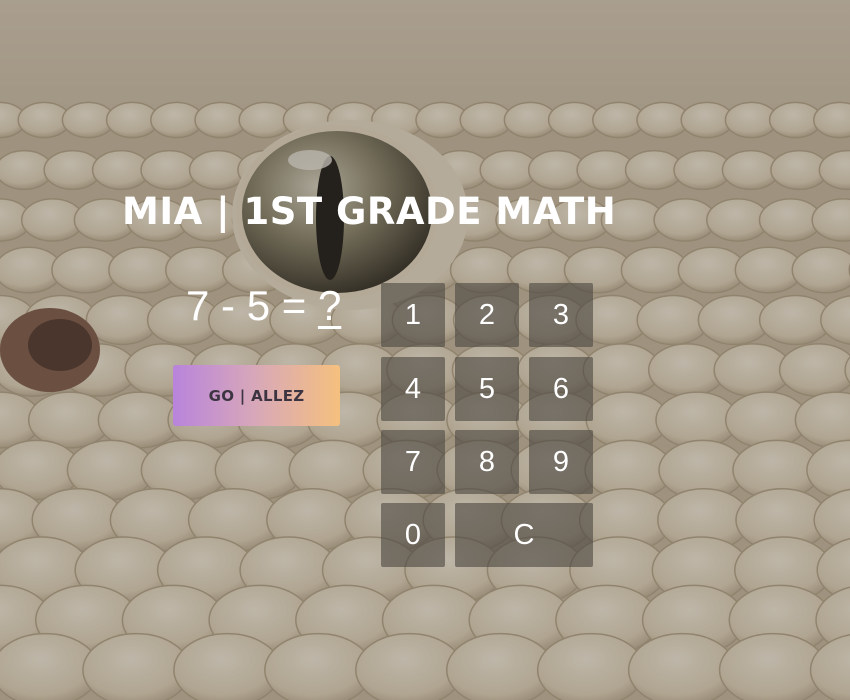 This screenshot has height=700, width=850. Describe the element at coordinates (487, 425) in the screenshot. I see `number-keypad: 1 2 3 4 5 6 7 8 9 0 C` at that location.